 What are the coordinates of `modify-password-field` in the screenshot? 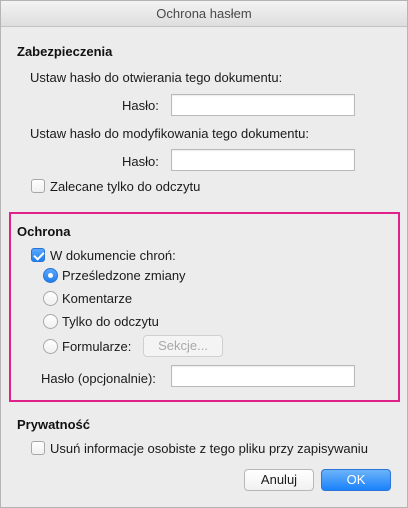 It's located at (263, 160).